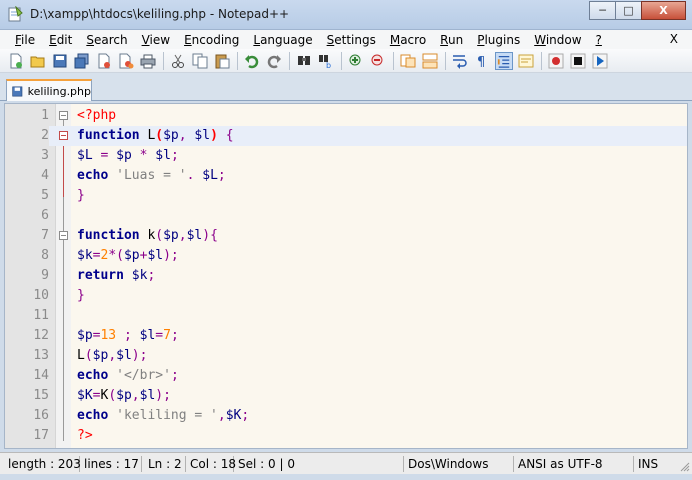 Image resolution: width=692 pixels, height=480 pixels. I want to click on close-document-button: X, so click(674, 39).